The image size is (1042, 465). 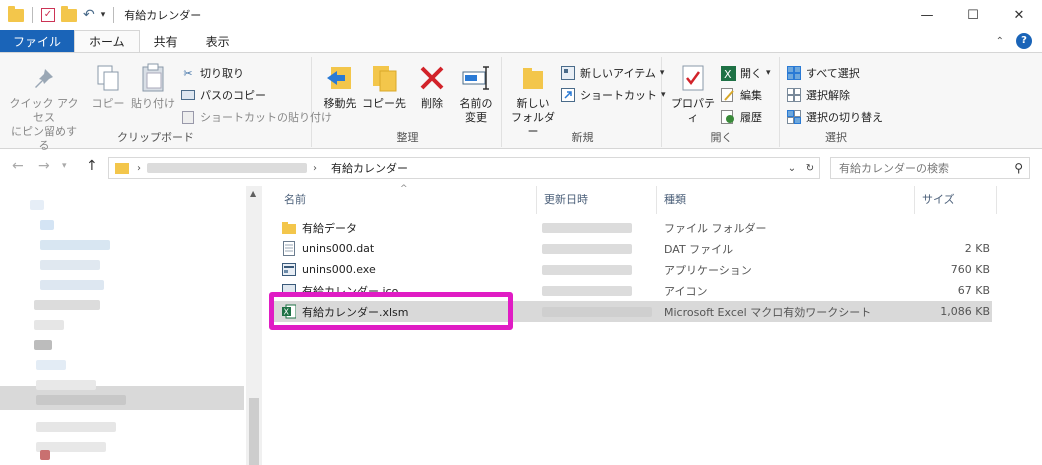 What do you see at coordinates (464, 168) in the screenshot?
I see `address-bar: › › 有給カレンダー ⌄ ↻` at bounding box center [464, 168].